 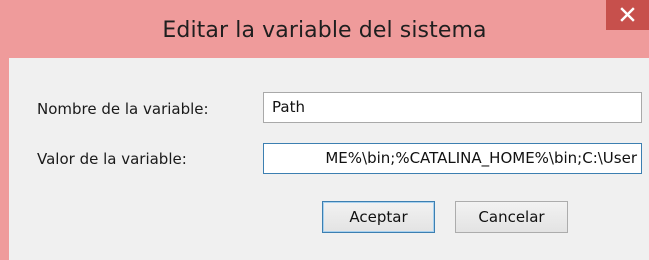 What do you see at coordinates (511, 217) in the screenshot?
I see `cancel-button: Cancelar` at bounding box center [511, 217].